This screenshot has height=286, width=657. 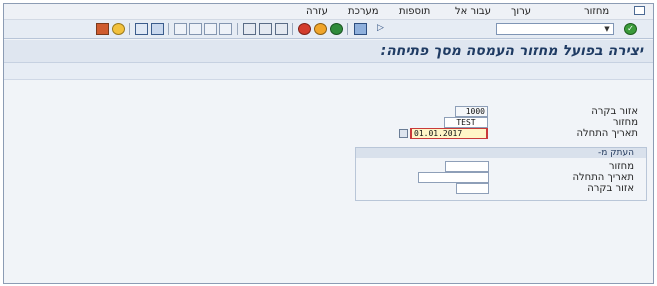 I want to click on new-session-icon, so click(x=157, y=29).